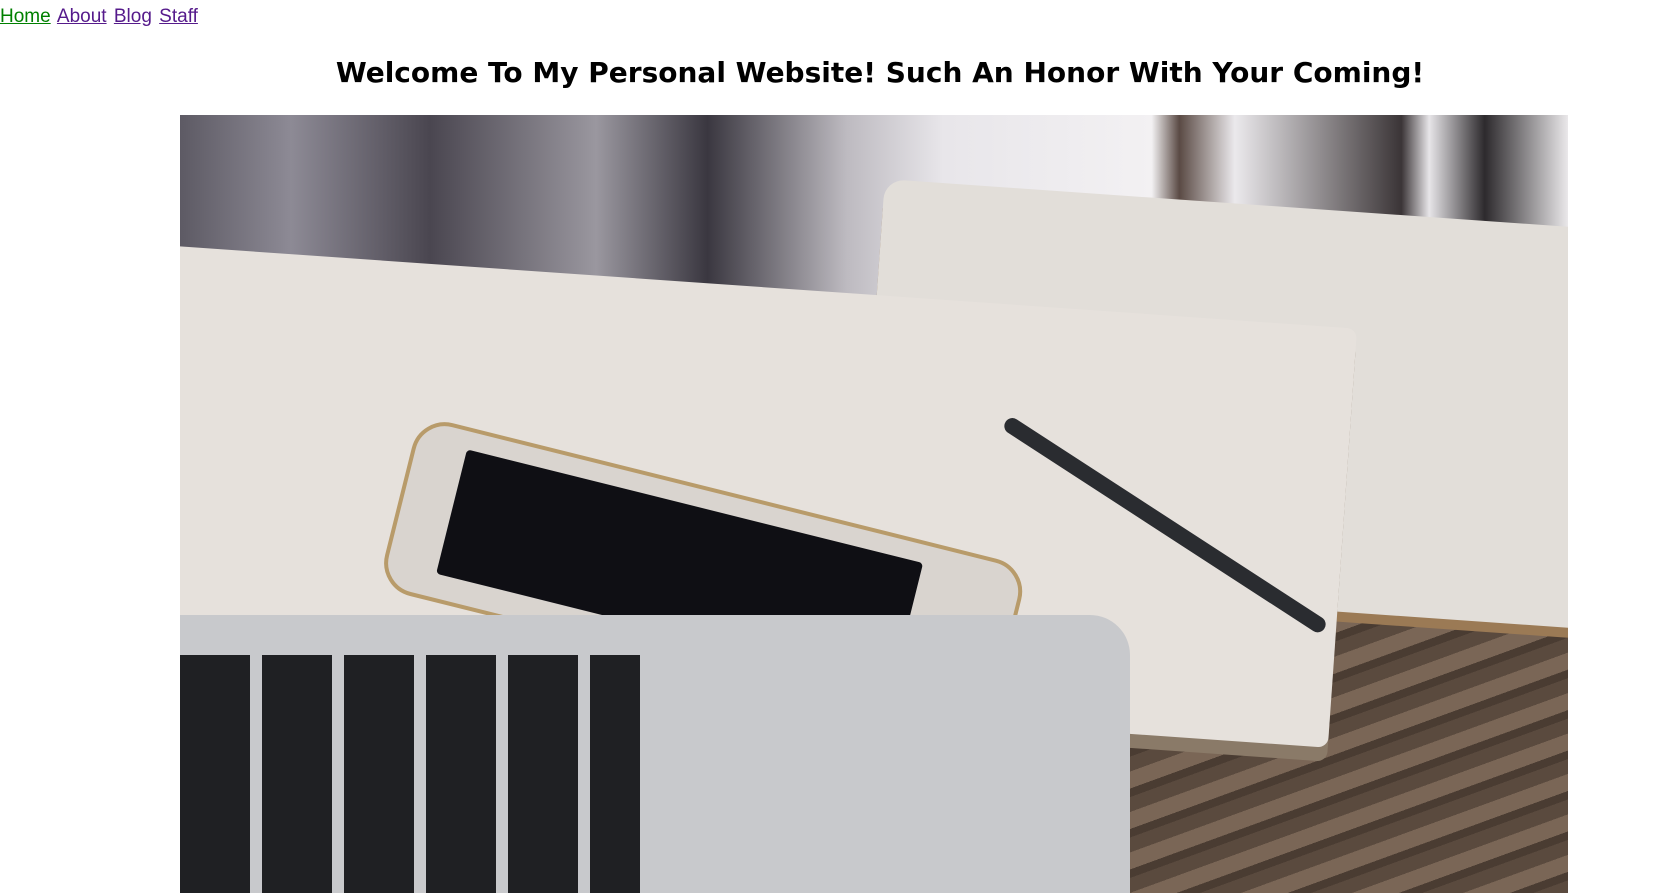 The image size is (1673, 893). I want to click on nav-link-home: Home, so click(25, 16).